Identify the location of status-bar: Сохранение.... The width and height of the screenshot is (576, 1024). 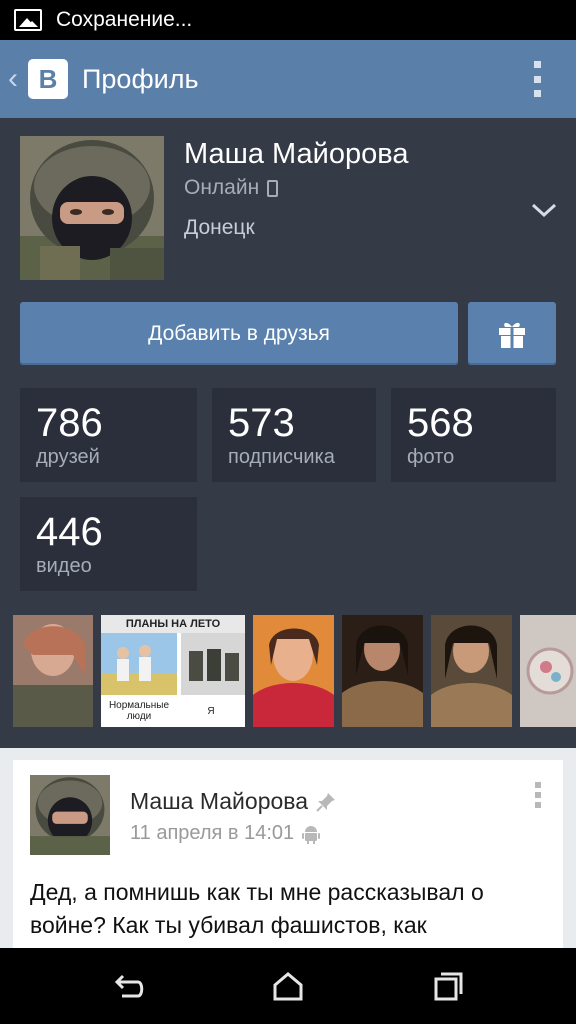
(288, 20).